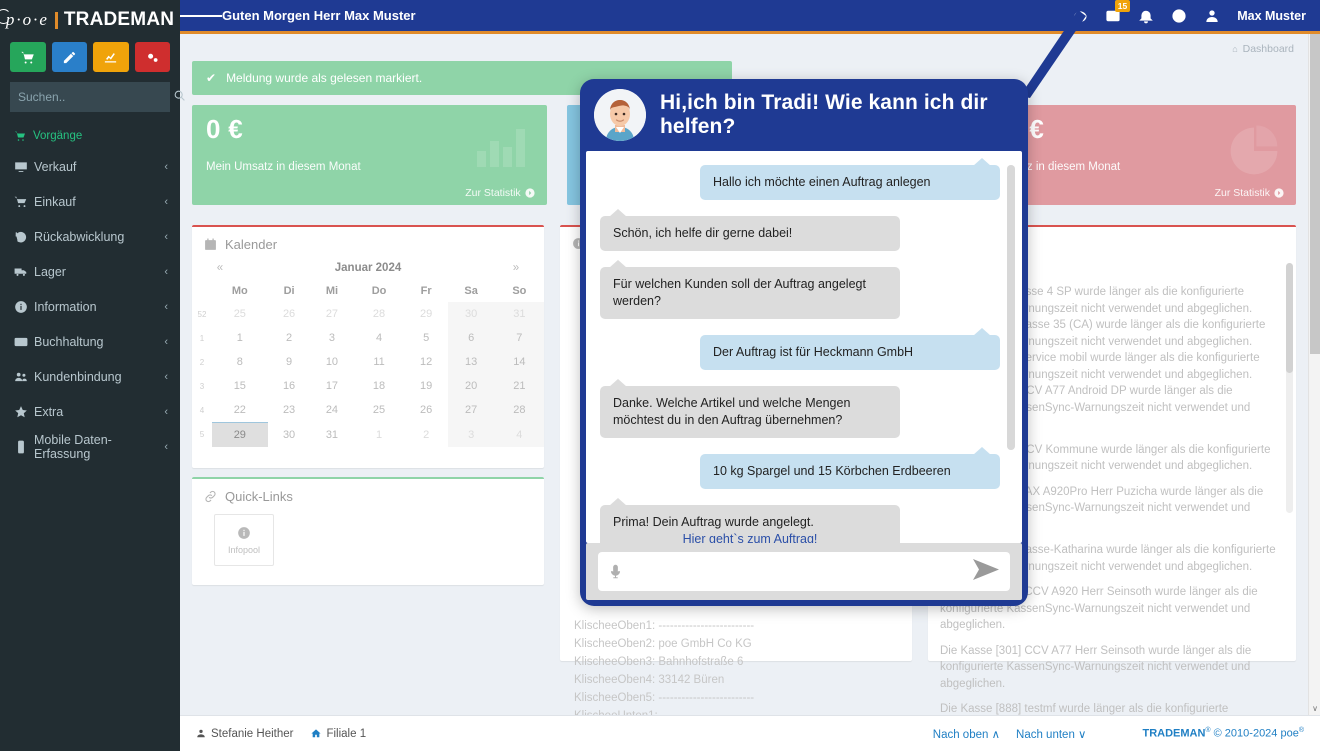 Image resolution: width=1320 pixels, height=751 pixels. What do you see at coordinates (244, 540) in the screenshot?
I see `quicklink-tile-infopool: Infopool` at bounding box center [244, 540].